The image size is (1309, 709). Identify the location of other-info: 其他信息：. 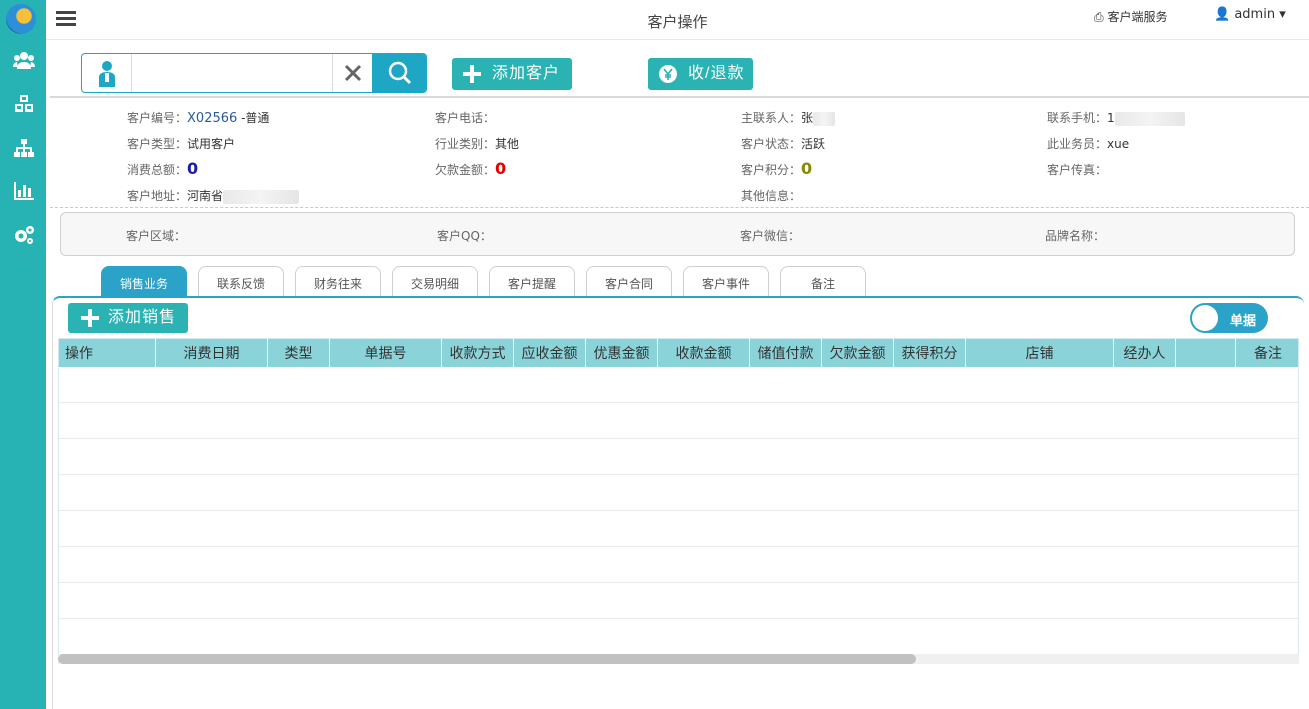
(771, 196).